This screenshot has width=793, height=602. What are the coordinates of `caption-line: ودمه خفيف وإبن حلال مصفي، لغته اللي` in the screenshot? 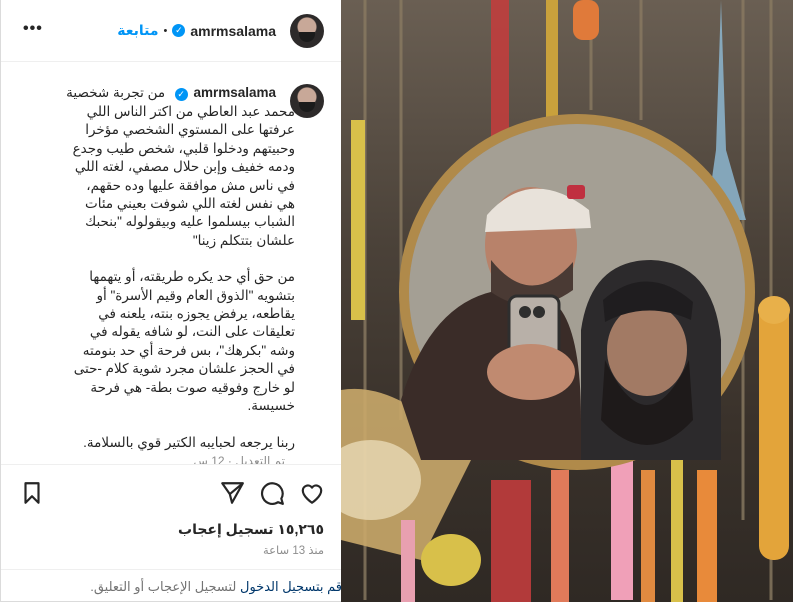 It's located at (184, 167).